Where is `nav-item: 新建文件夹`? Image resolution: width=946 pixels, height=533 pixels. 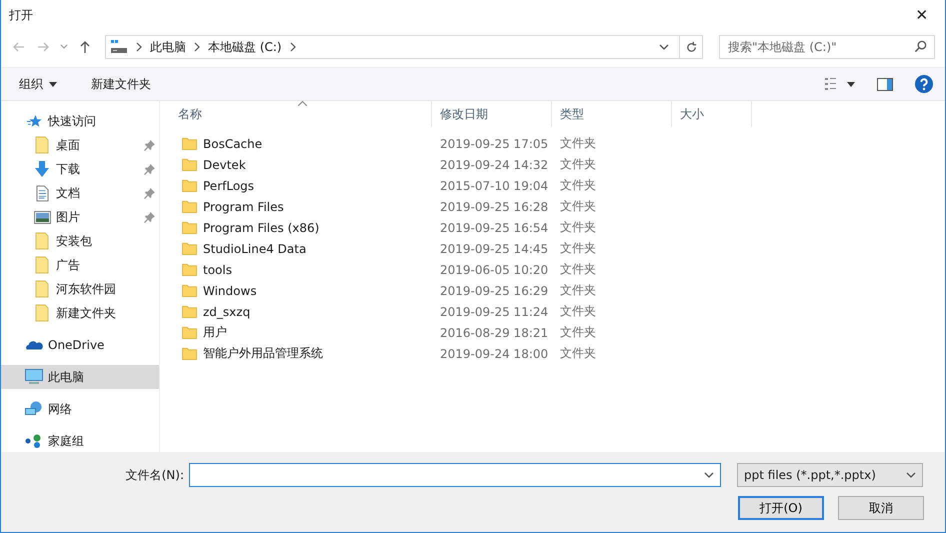 nav-item: 新建文件夹 is located at coordinates (80, 313).